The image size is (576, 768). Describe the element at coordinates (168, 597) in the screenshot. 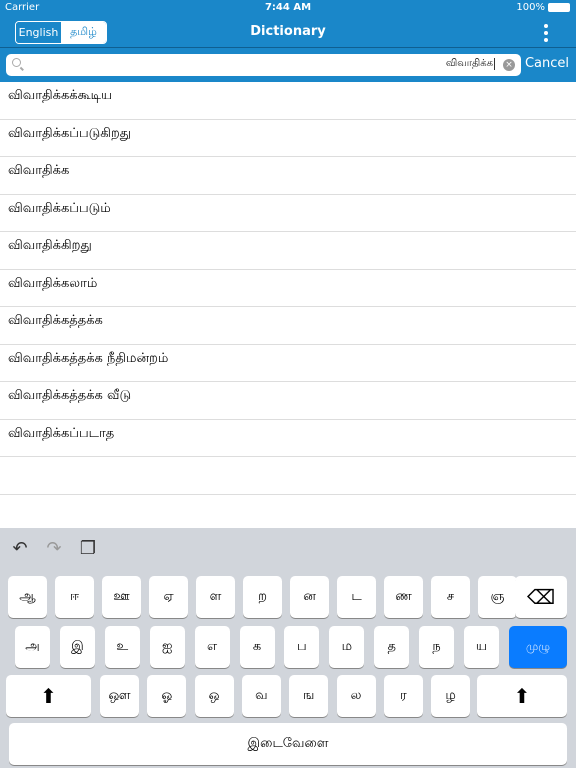

I see `key: ஏ` at that location.